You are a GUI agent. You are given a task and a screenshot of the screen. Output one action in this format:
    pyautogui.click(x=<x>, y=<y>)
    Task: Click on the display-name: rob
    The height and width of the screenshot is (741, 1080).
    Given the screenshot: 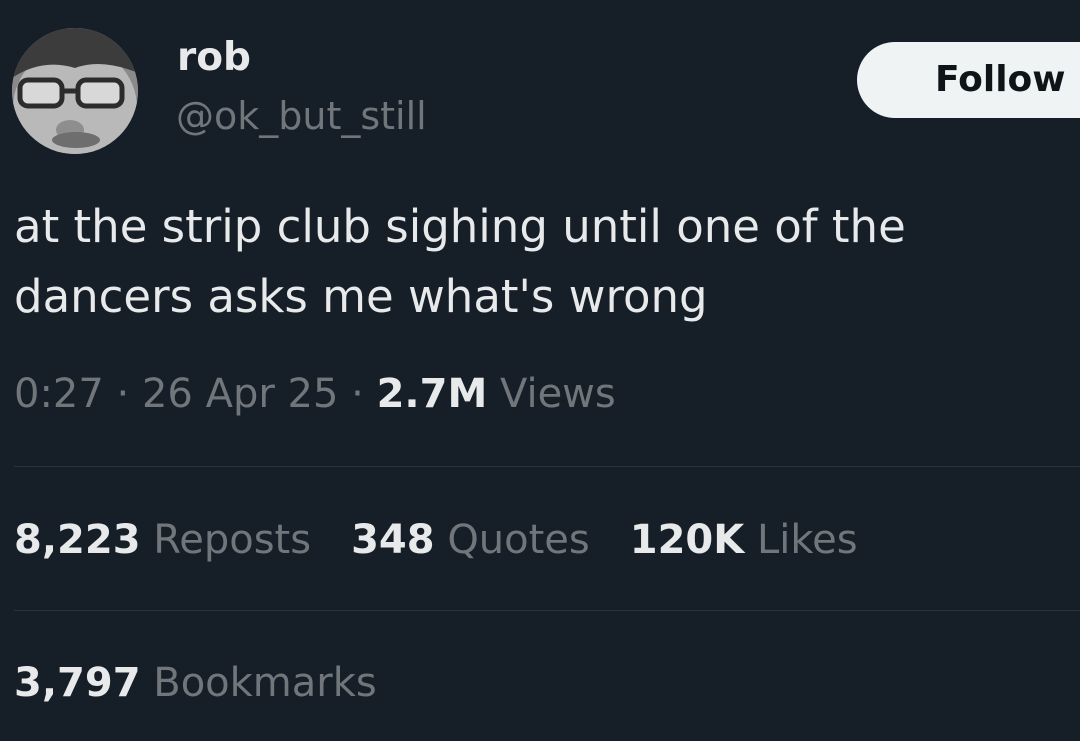 What is the action you would take?
    pyautogui.click(x=214, y=58)
    